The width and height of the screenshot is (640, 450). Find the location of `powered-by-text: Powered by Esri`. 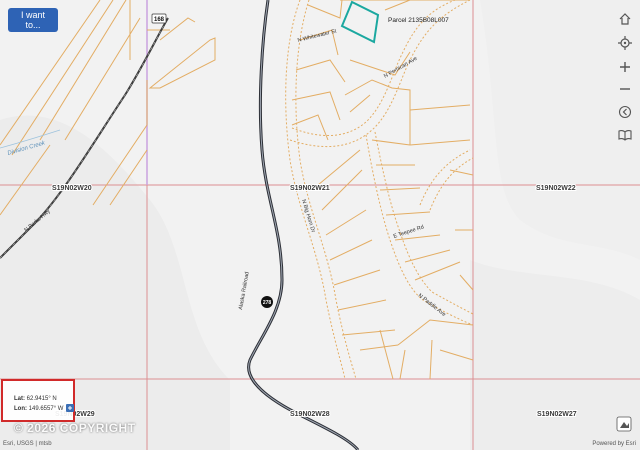

powered-by-text: Powered by Esri is located at coordinates (614, 444).